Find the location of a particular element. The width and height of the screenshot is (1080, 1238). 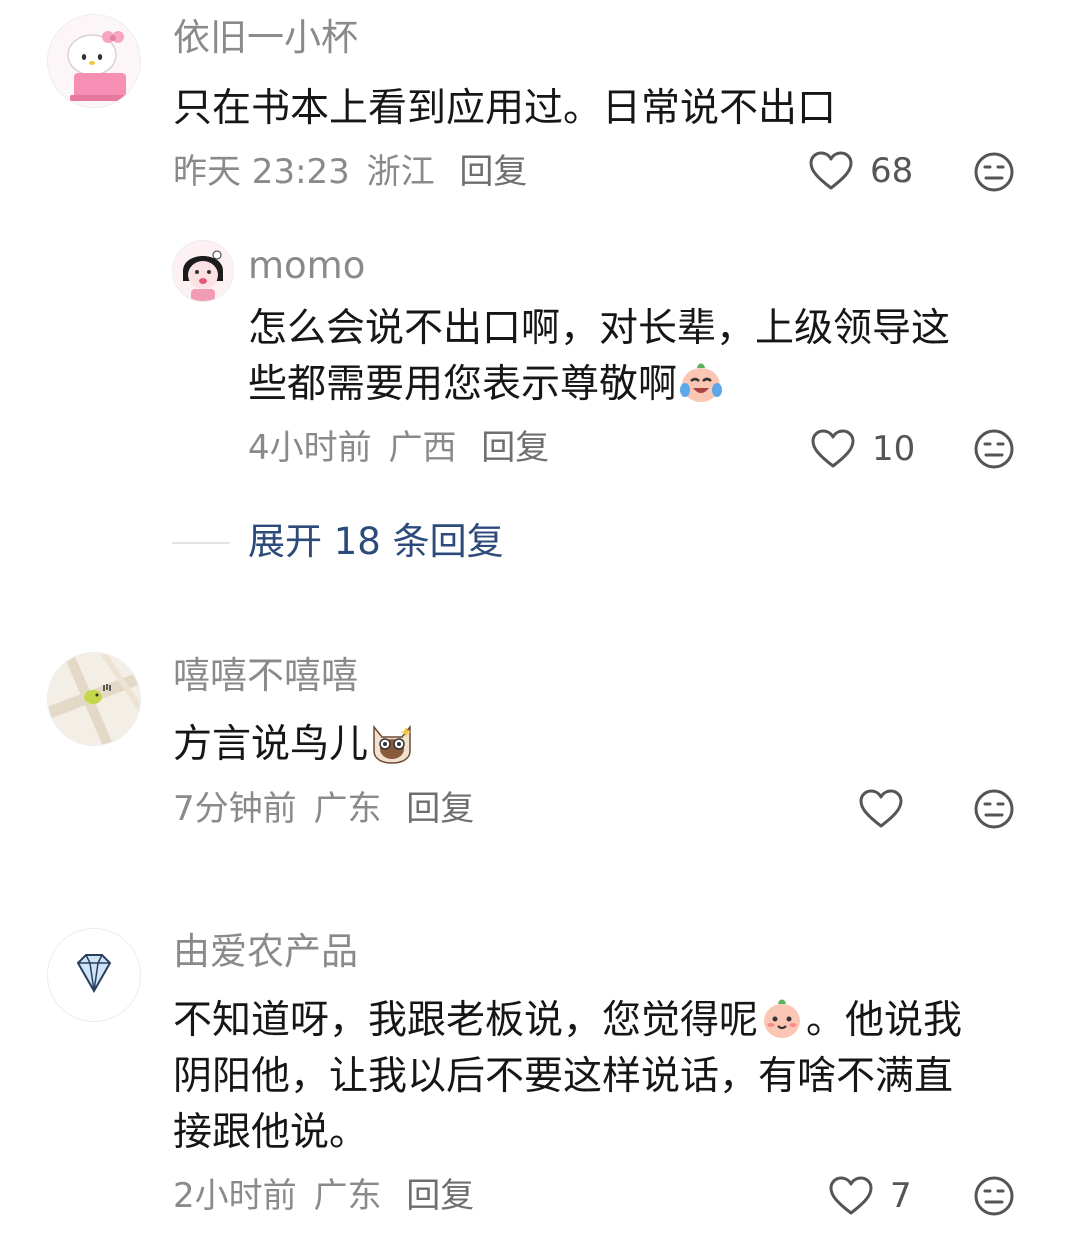

reply-text-line-1: 怎么会说不出口啊，对长辈，上级领导这 is located at coordinates (599, 328).